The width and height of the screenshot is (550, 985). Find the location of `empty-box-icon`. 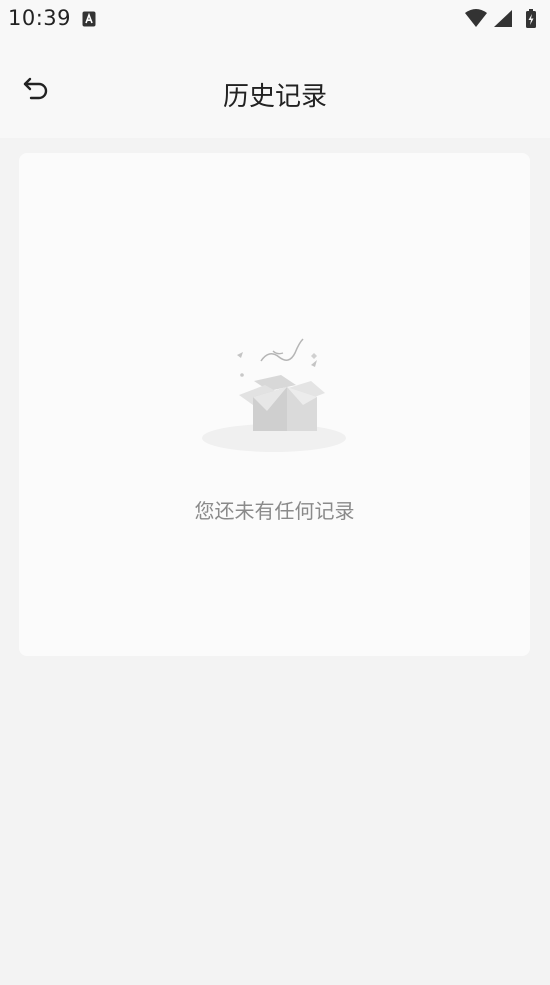

empty-box-icon is located at coordinates (274, 392).